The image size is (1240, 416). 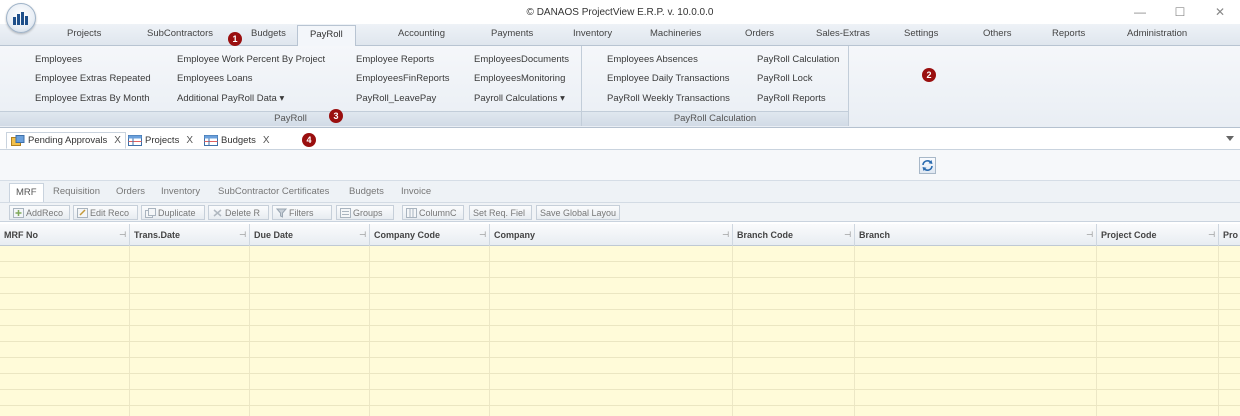 What do you see at coordinates (180, 191) in the screenshot?
I see `subtab-inventory: Inventory` at bounding box center [180, 191].